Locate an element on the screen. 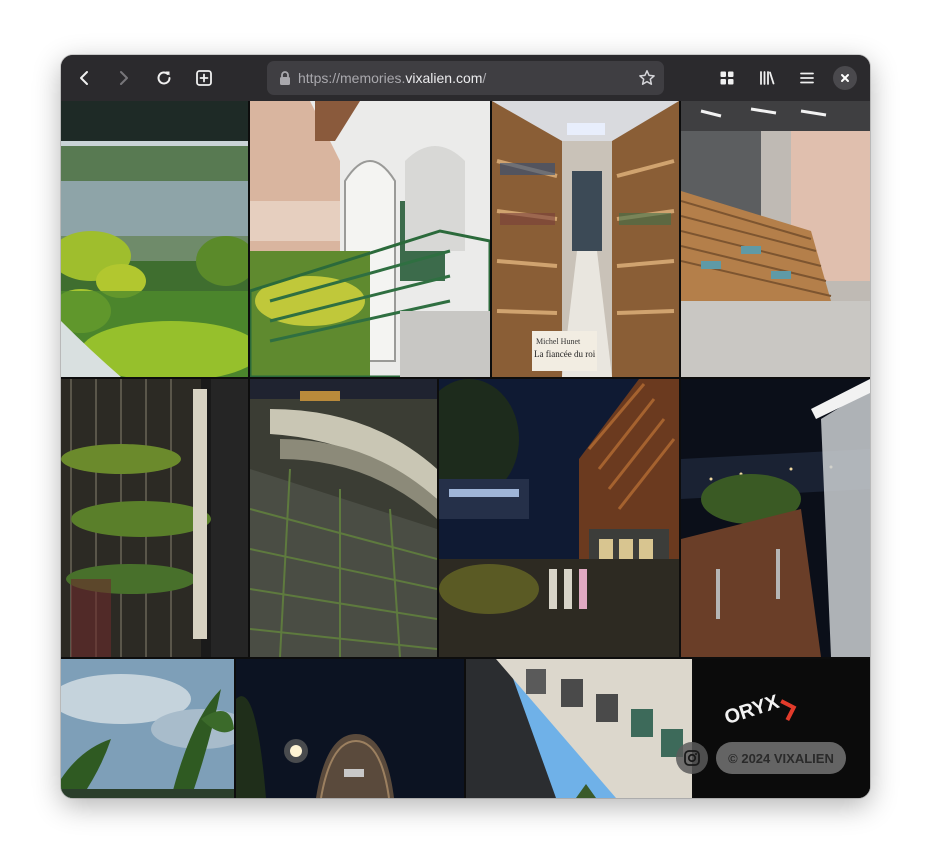 Image resolution: width=931 pixels, height=865 pixels. library-icon is located at coordinates (767, 78).